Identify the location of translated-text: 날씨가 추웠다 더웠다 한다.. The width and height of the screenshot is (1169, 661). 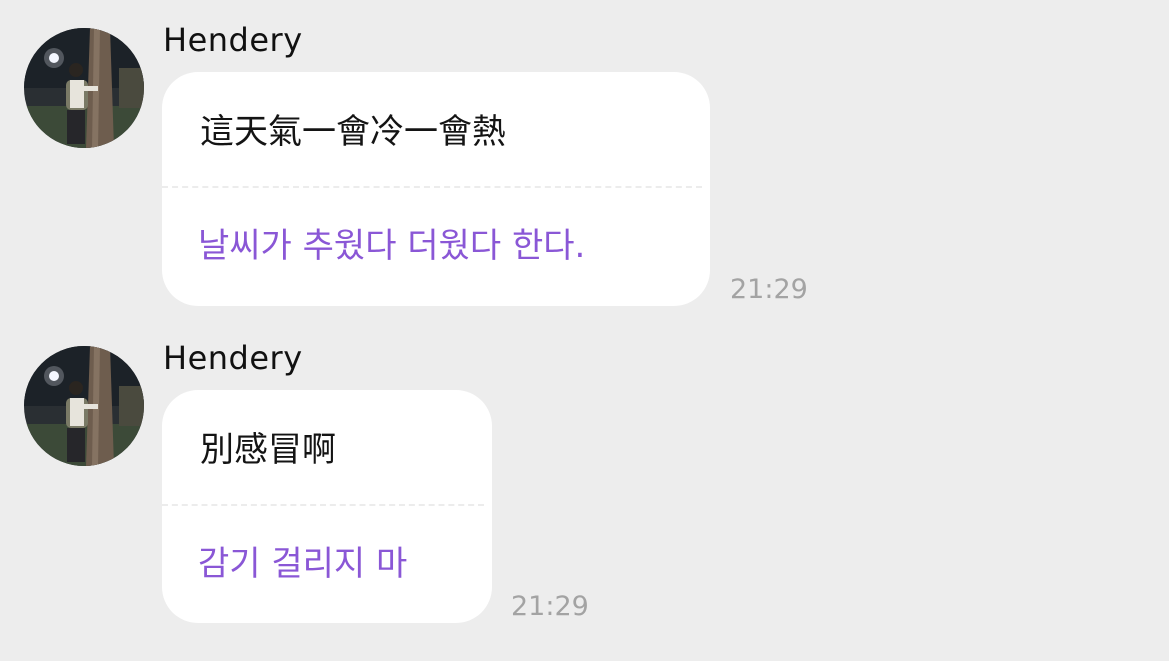
(392, 246).